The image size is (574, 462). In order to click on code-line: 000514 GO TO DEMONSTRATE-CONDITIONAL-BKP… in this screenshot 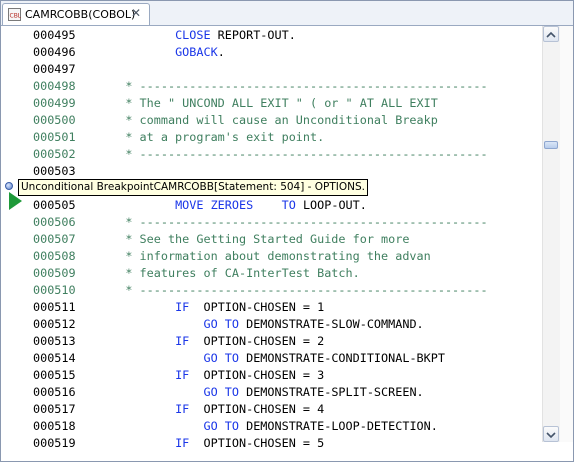, I will do `click(239, 358)`.